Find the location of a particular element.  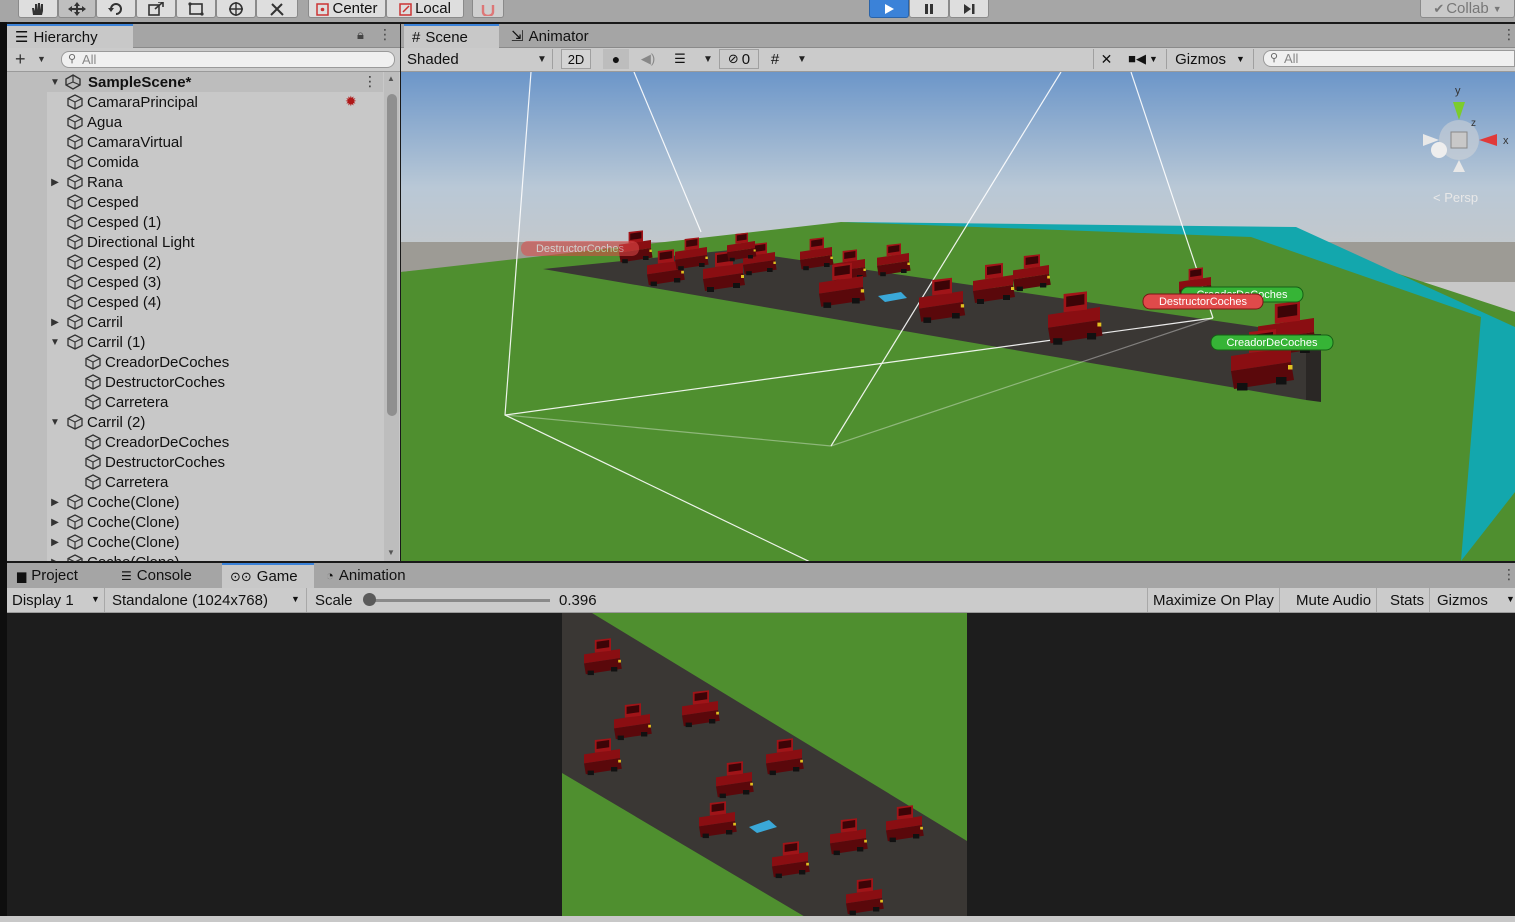

hierarchy-item: Comida is located at coordinates (195, 162).